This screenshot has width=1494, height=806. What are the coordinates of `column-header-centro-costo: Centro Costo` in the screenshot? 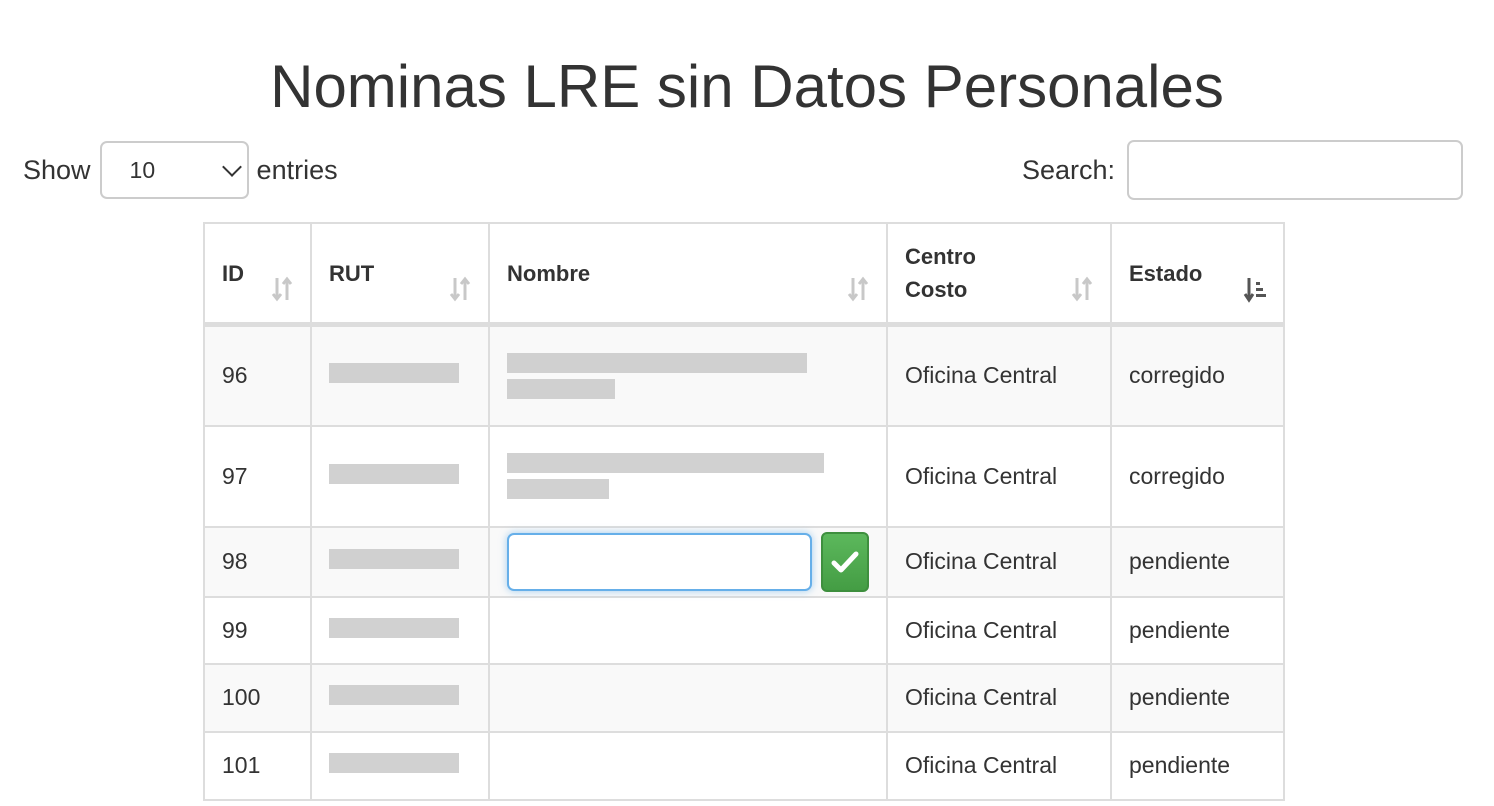 It's located at (999, 274).